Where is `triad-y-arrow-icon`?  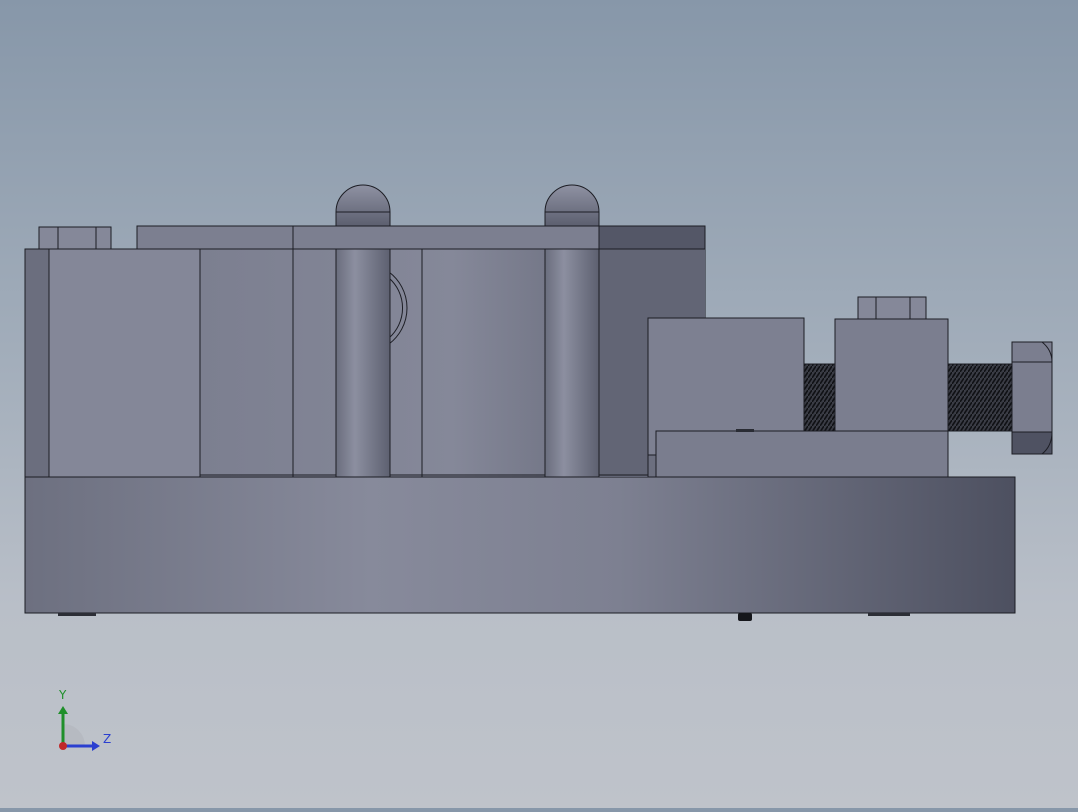
triad-y-arrow-icon is located at coordinates (63, 710).